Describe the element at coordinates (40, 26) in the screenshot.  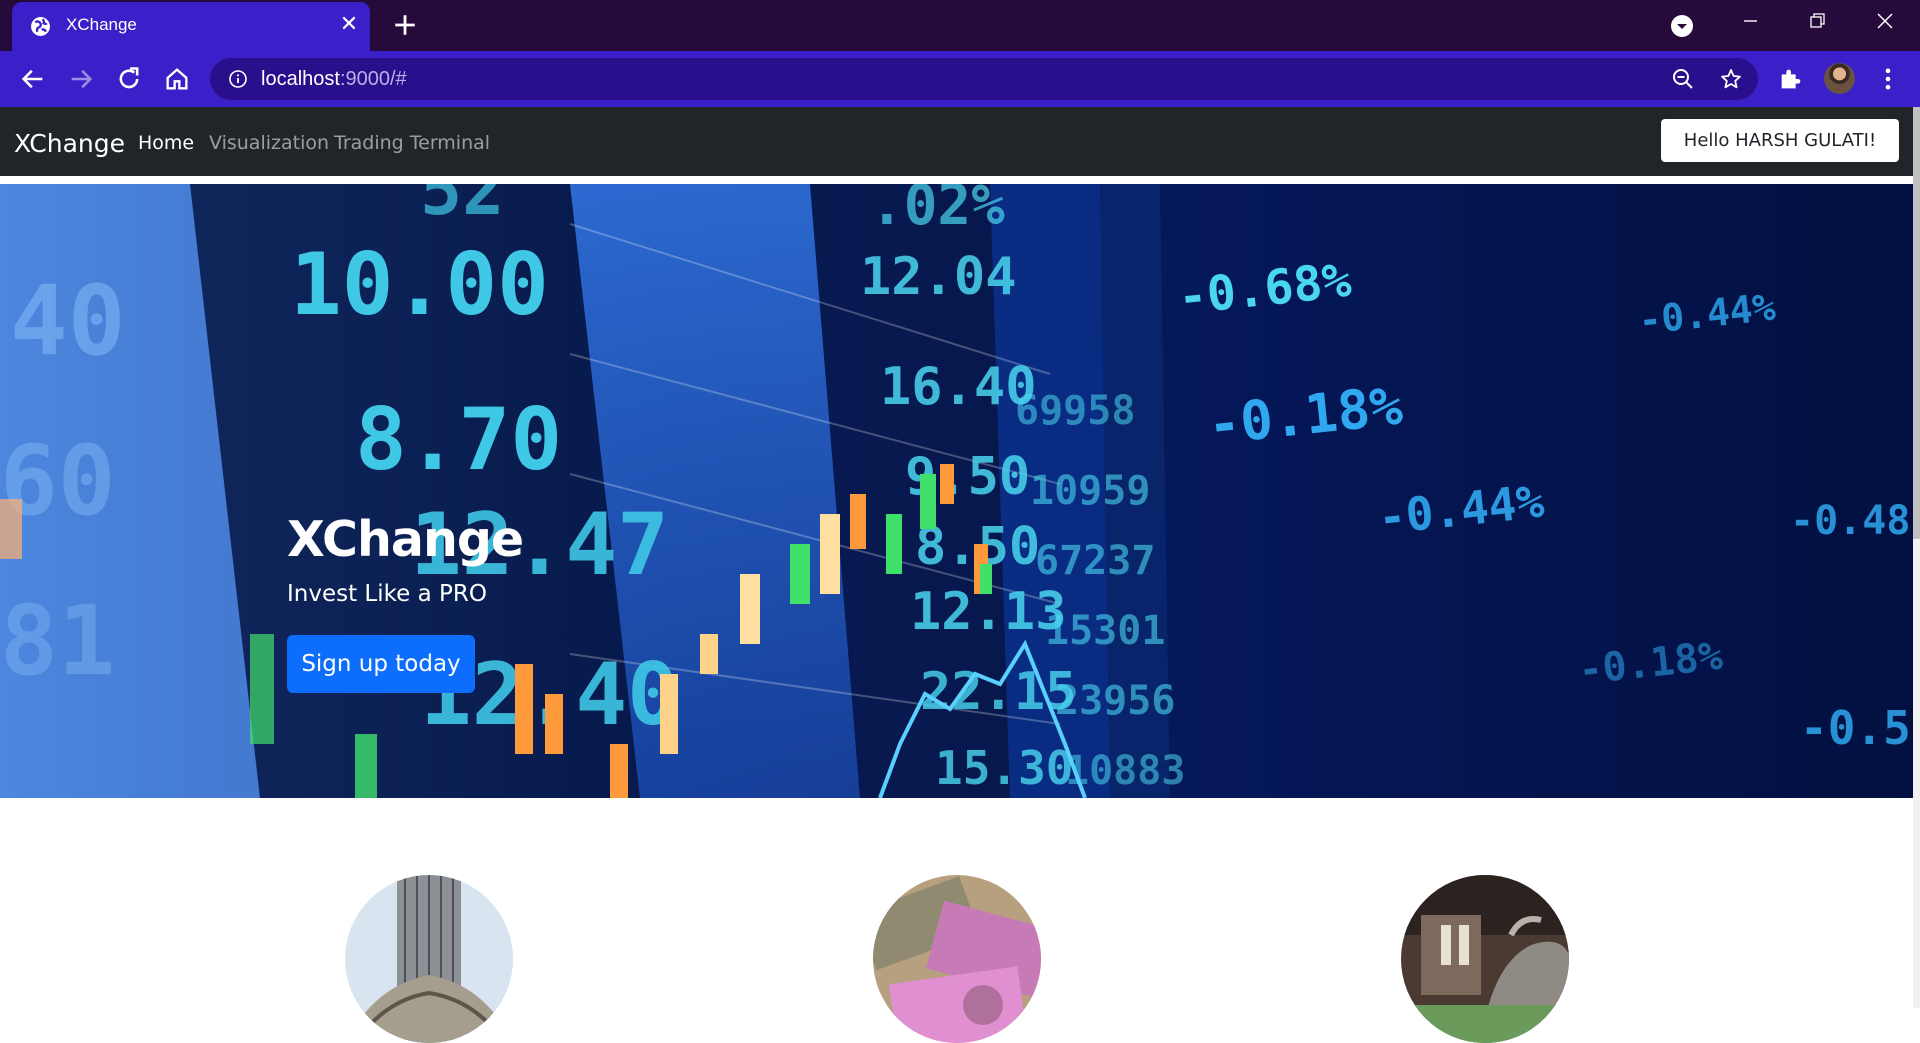
I see `globe-icon` at that location.